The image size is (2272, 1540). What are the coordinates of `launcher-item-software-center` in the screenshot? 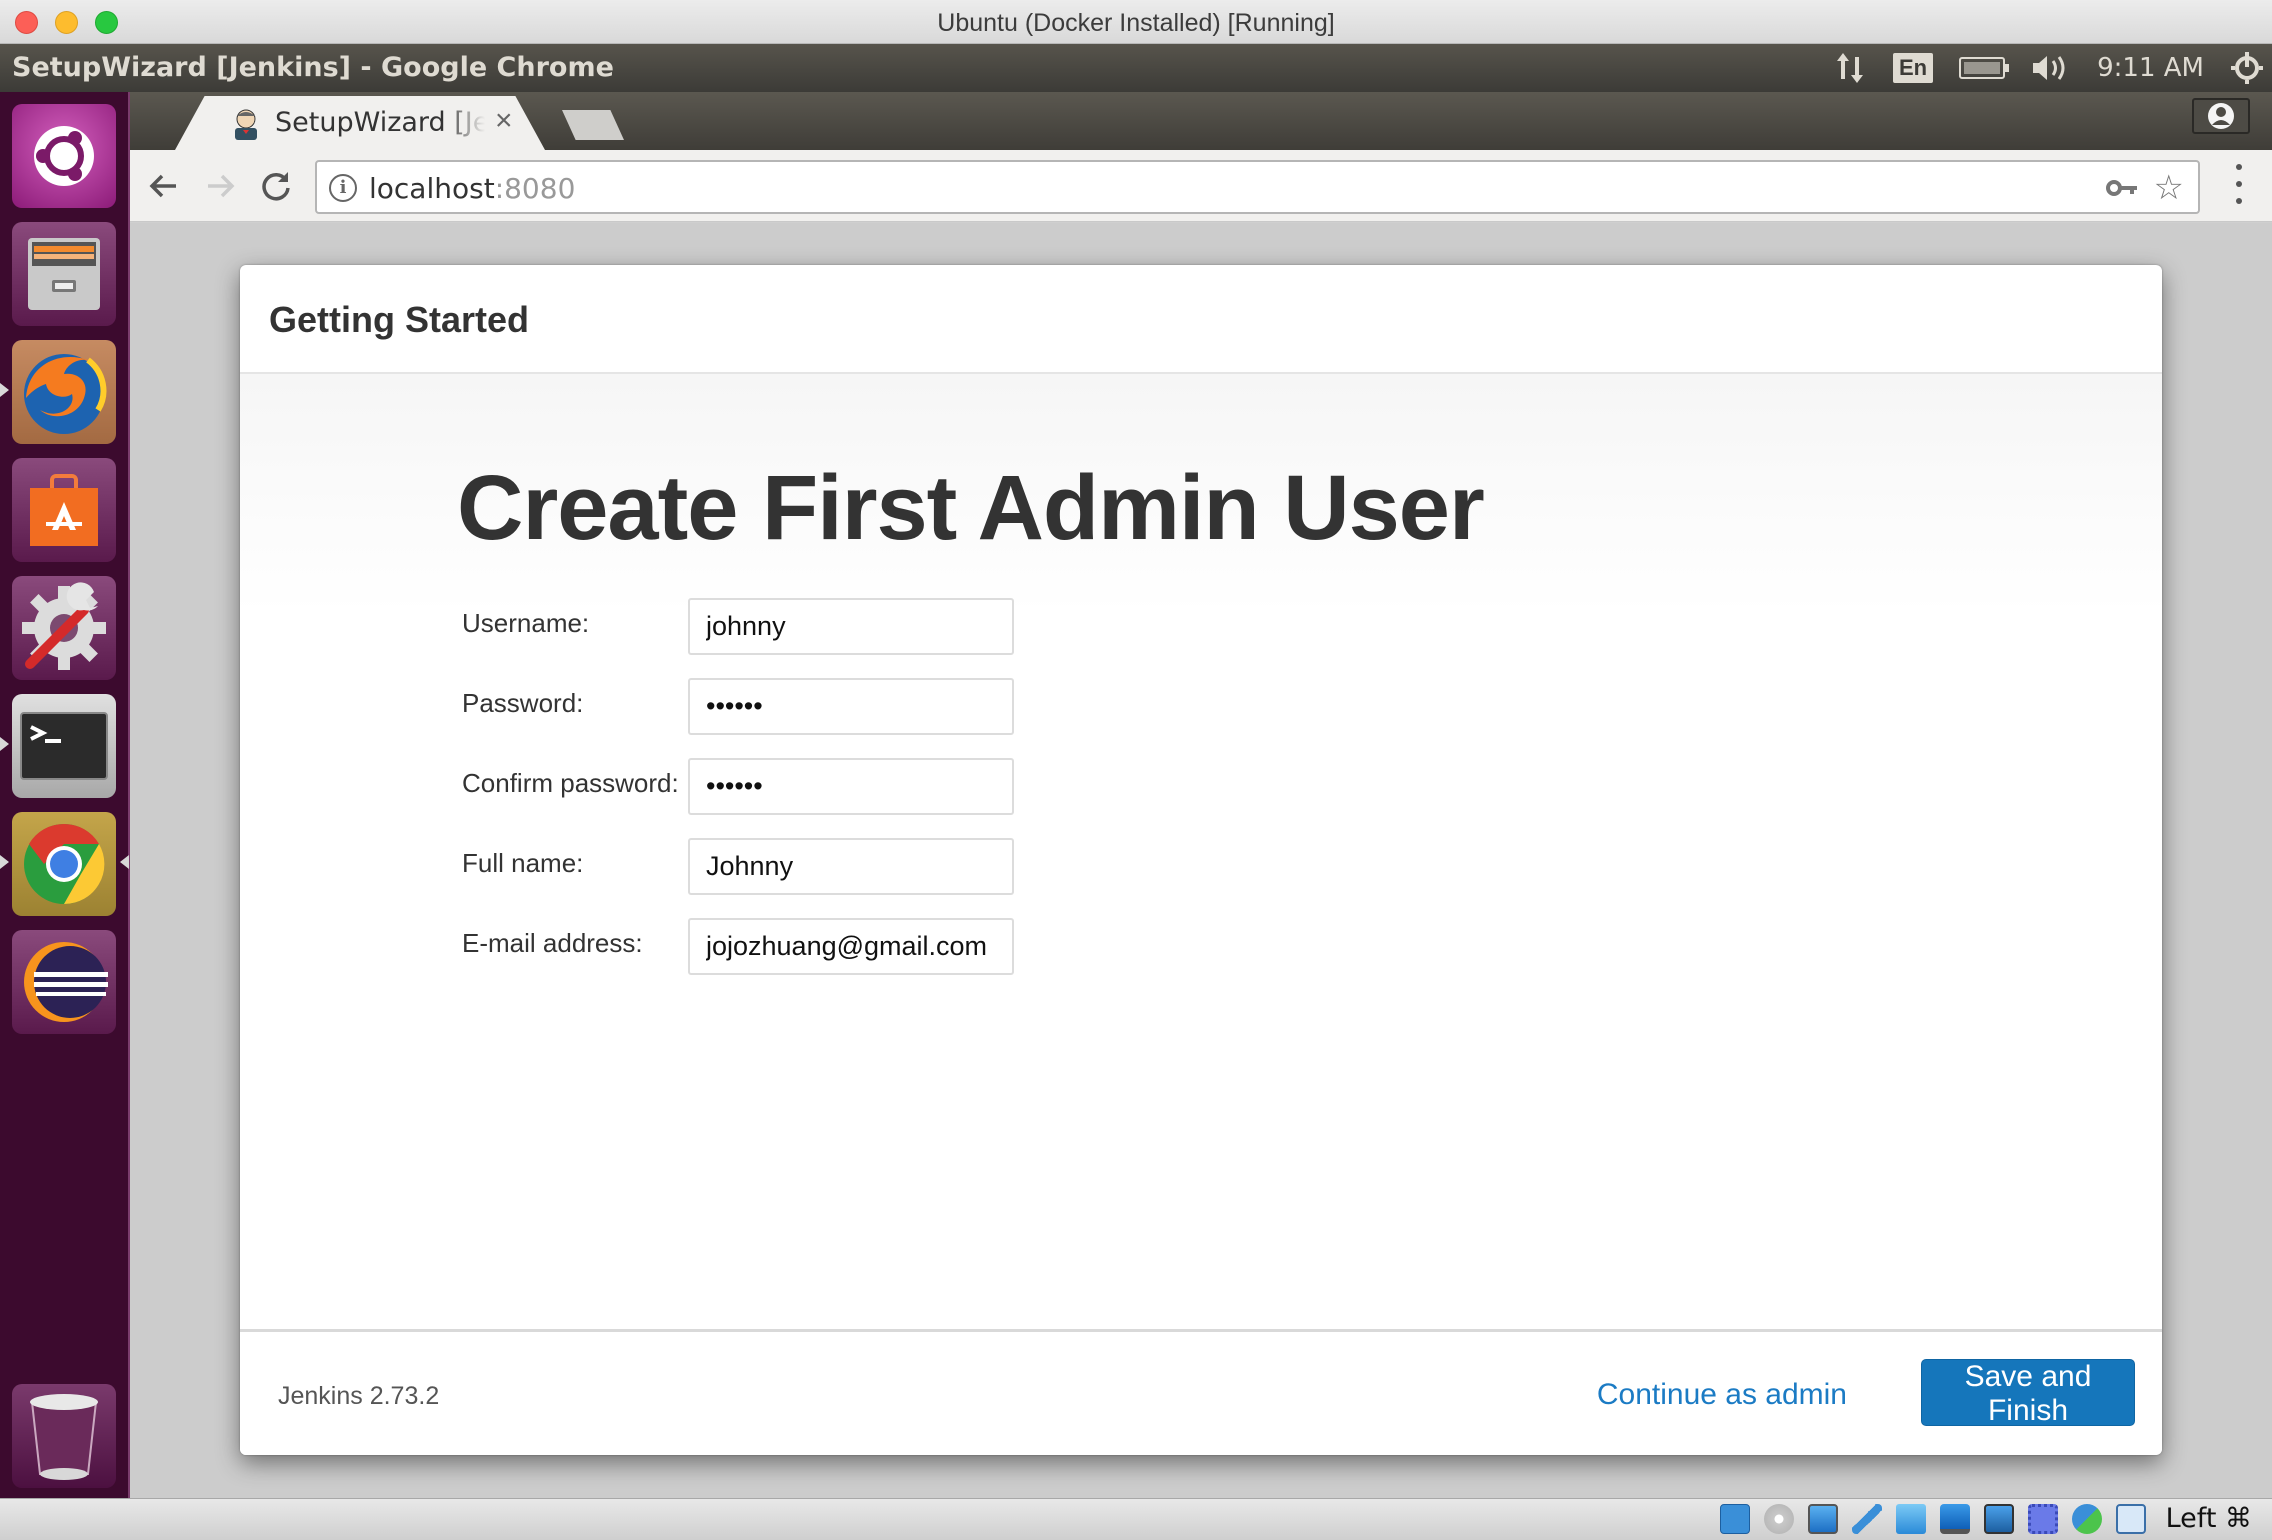 It's located at (64, 510).